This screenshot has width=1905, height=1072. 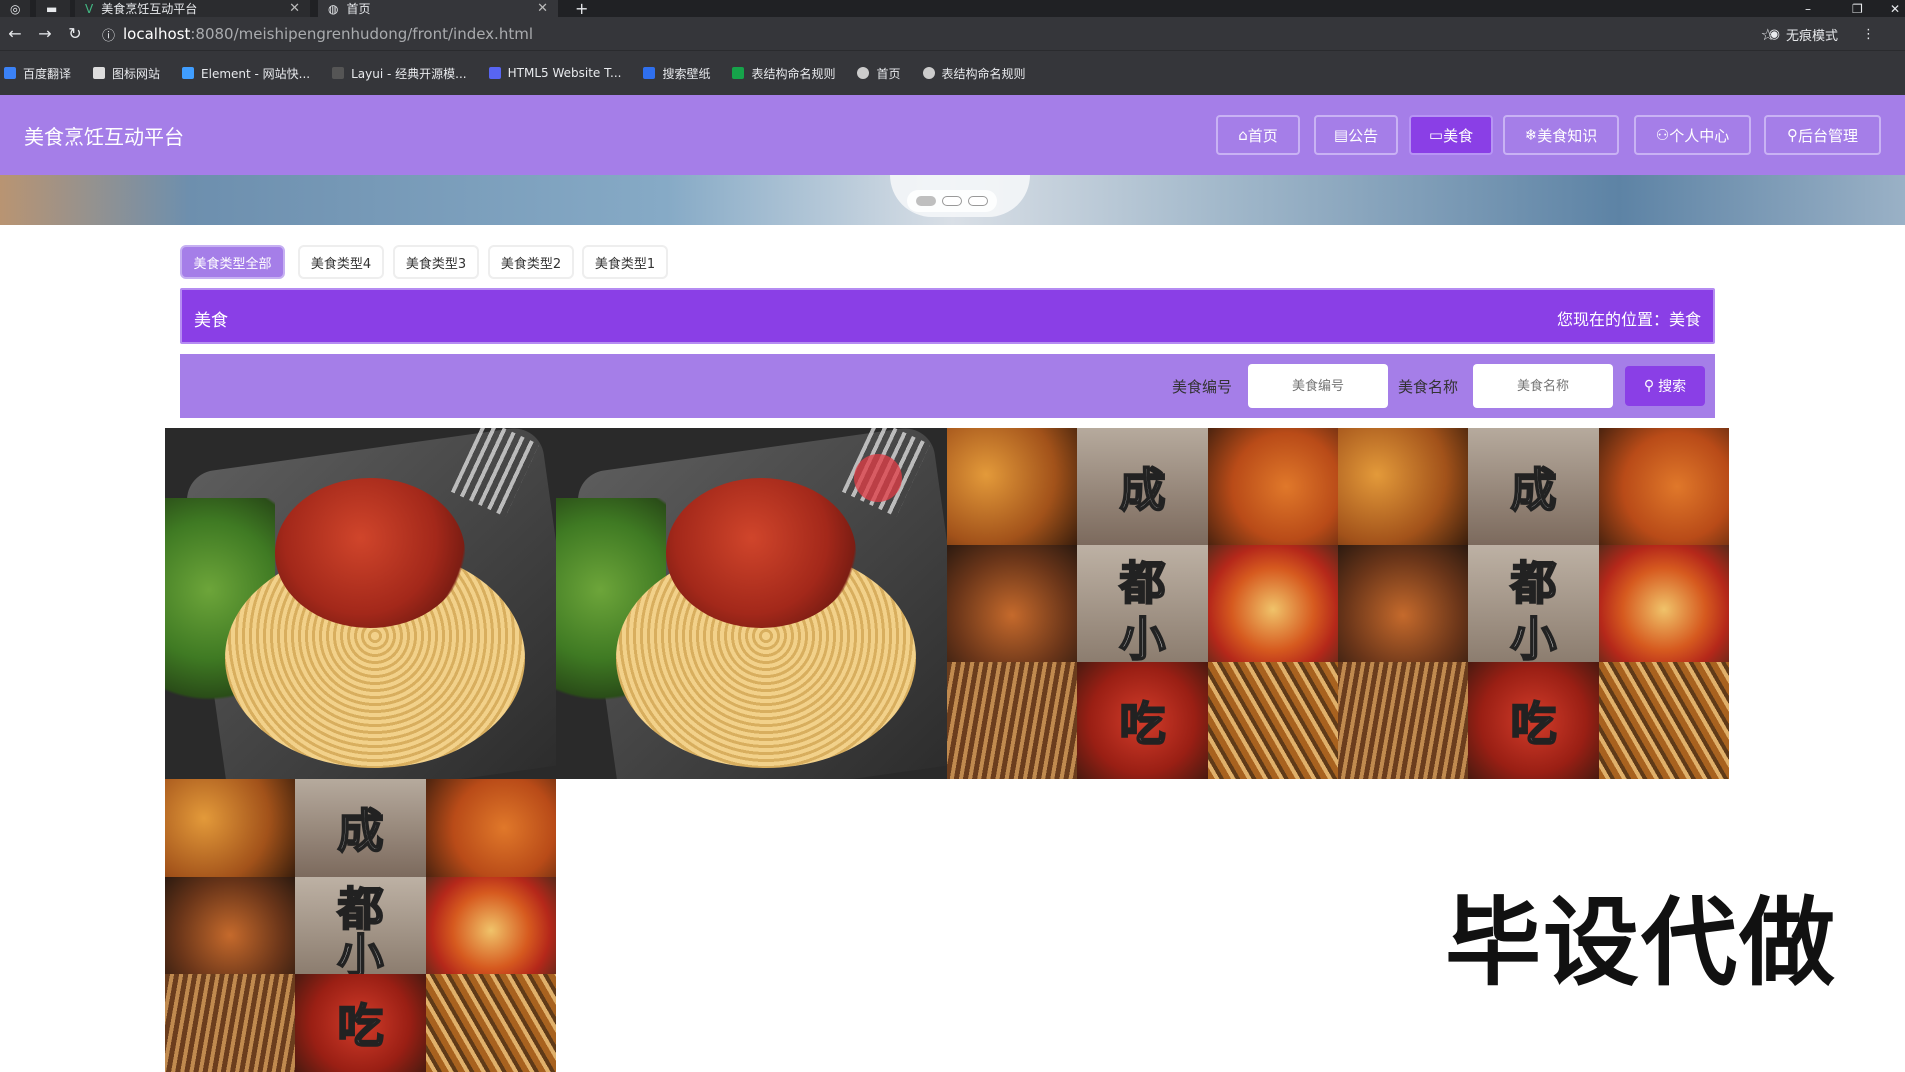 What do you see at coordinates (1808, 8) in the screenshot?
I see `minimize-icon: –` at bounding box center [1808, 8].